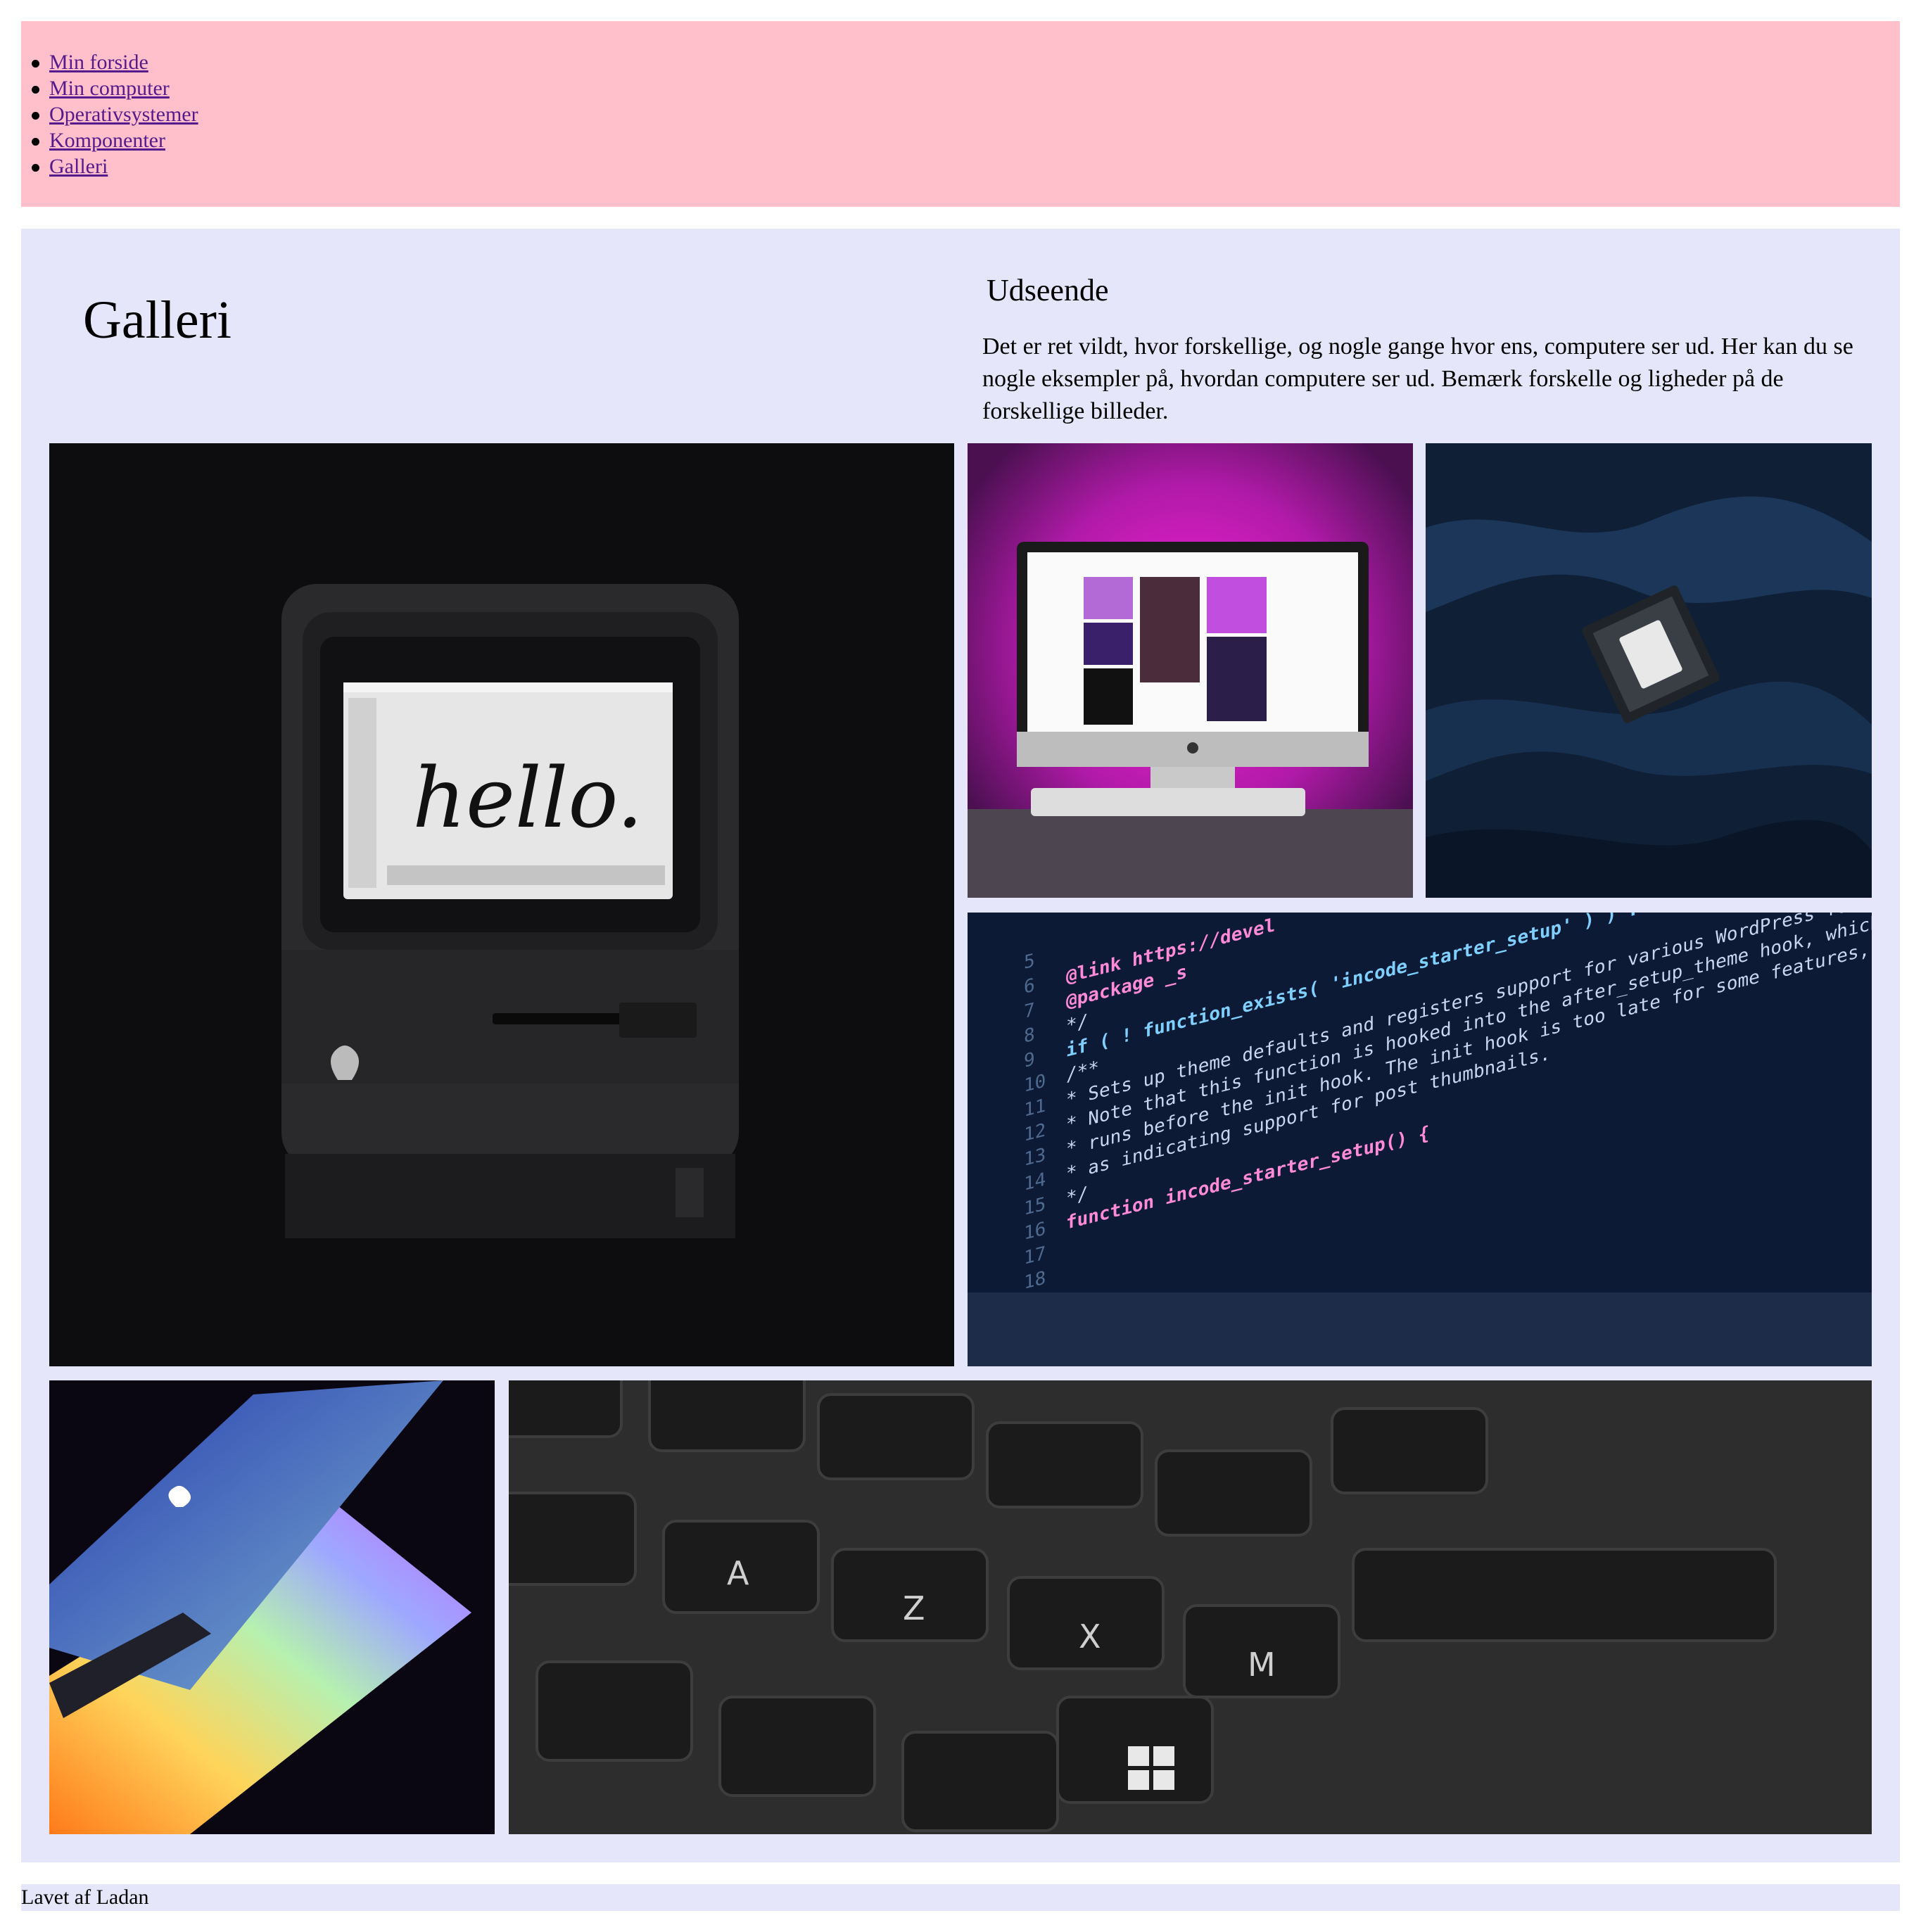 The image size is (1921, 1932). I want to click on footer-text: Lavet af Ladan, so click(85, 1897).